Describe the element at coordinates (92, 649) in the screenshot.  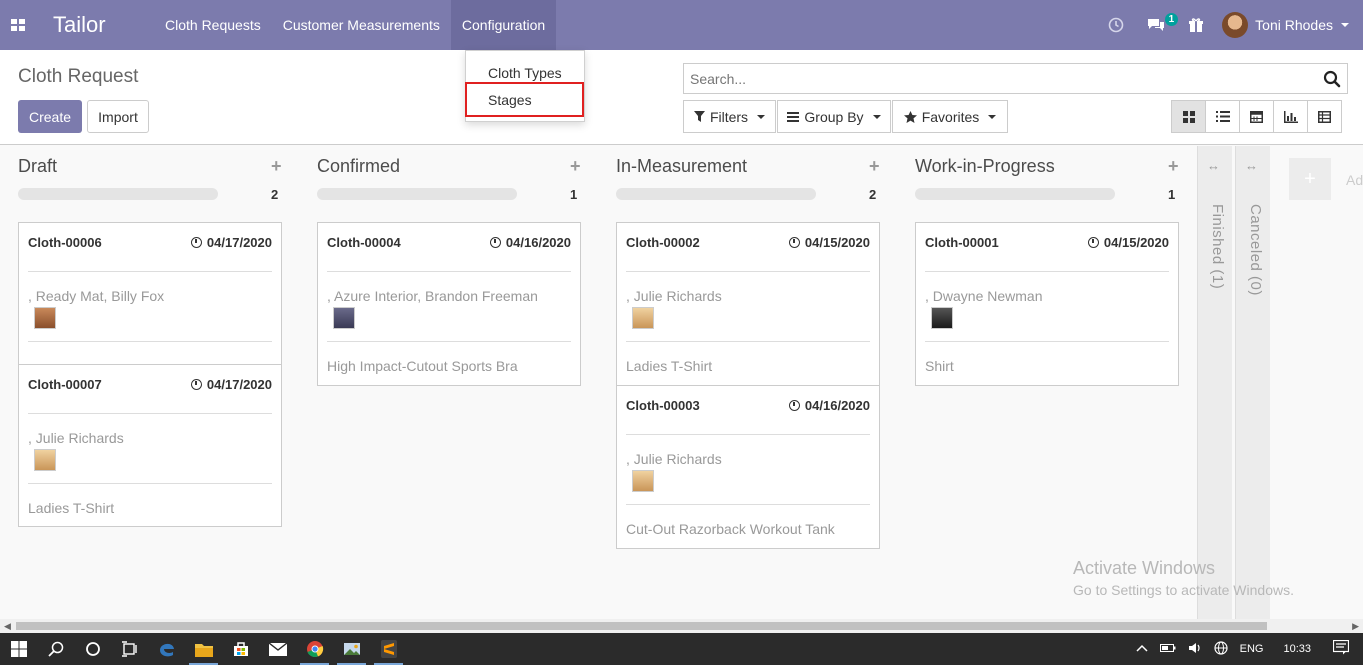
I see `cortana-icon` at that location.